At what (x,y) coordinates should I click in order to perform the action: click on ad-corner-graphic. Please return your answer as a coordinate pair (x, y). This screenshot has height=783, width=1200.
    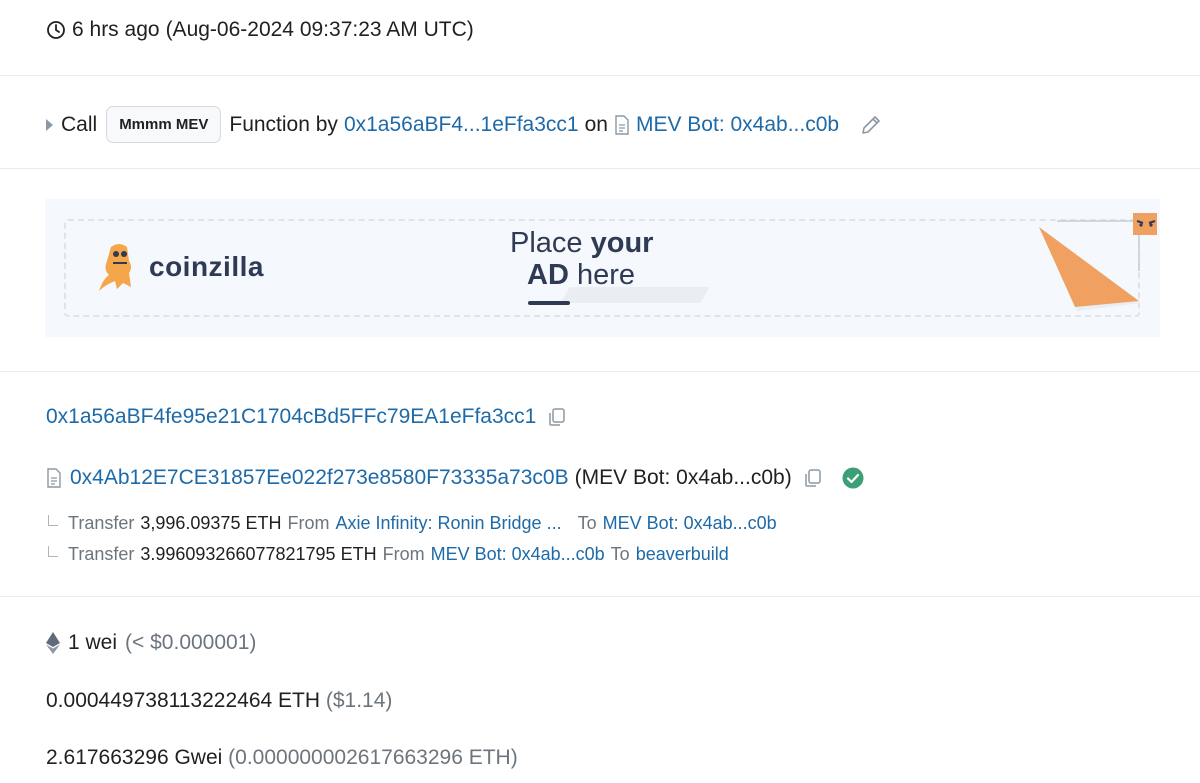
    Looking at the image, I should click on (1097, 266).